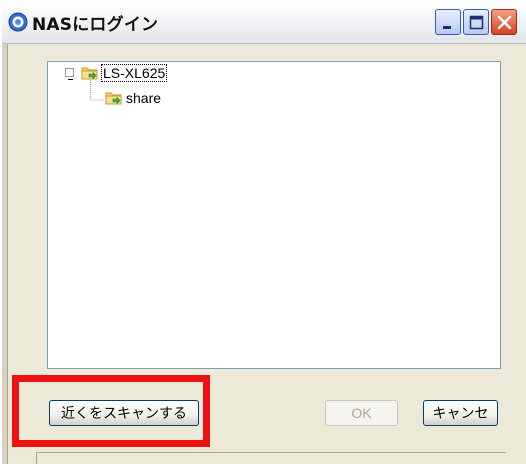  I want to click on close-icon, so click(504, 22).